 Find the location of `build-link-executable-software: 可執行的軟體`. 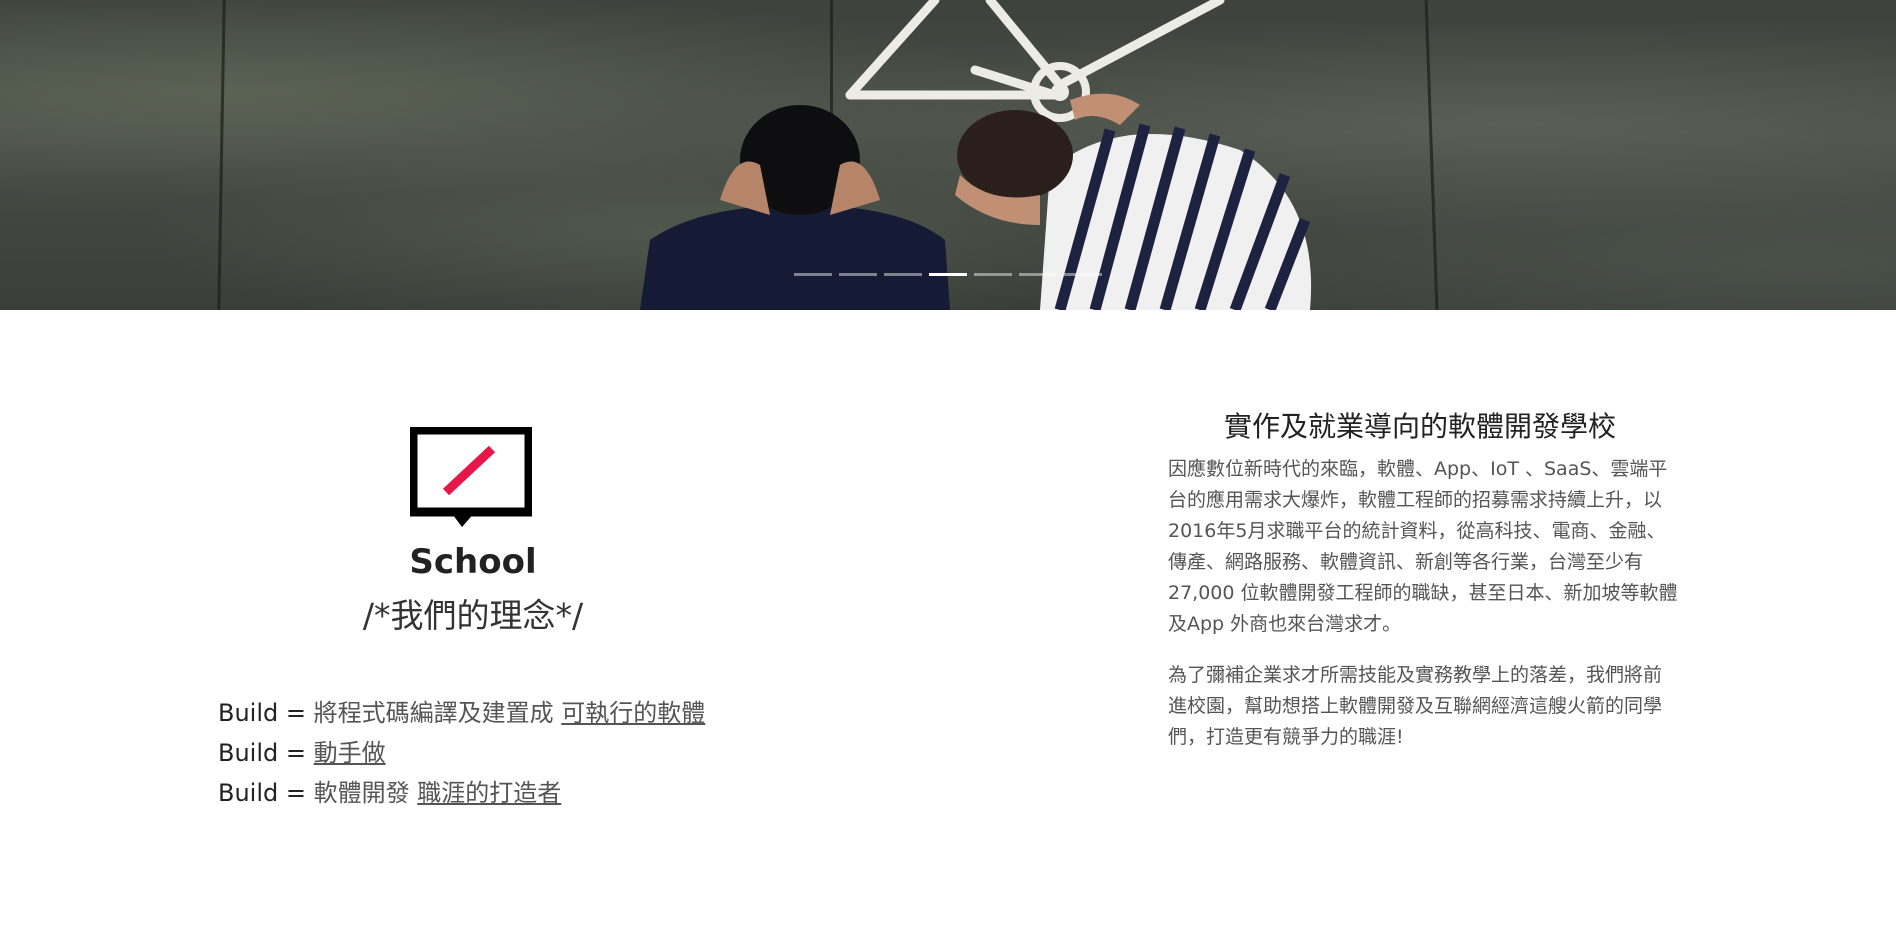

build-link-executable-software: 可執行的軟體 is located at coordinates (633, 713).